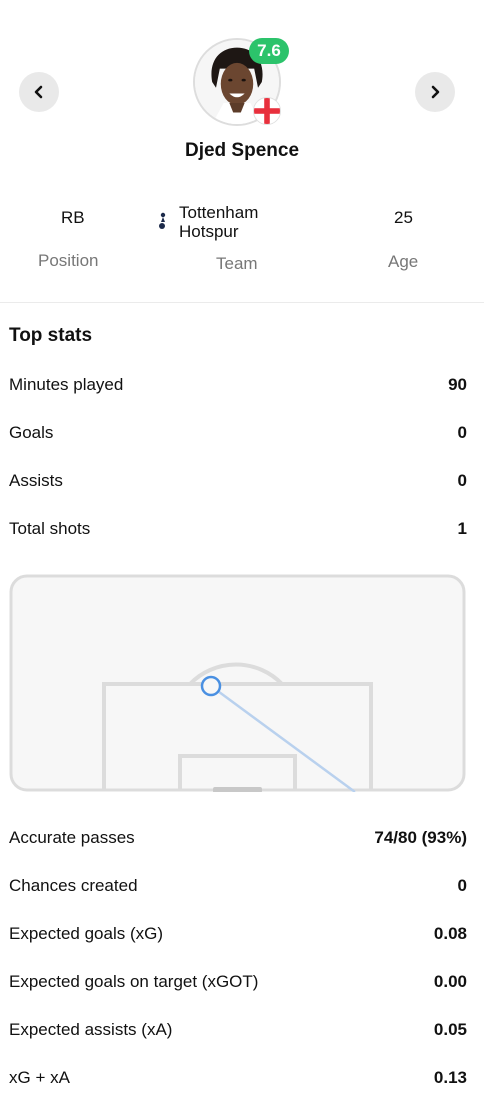 This screenshot has height=1102, width=484. Describe the element at coordinates (211, 686) in the screenshot. I see `shot-marker` at that location.